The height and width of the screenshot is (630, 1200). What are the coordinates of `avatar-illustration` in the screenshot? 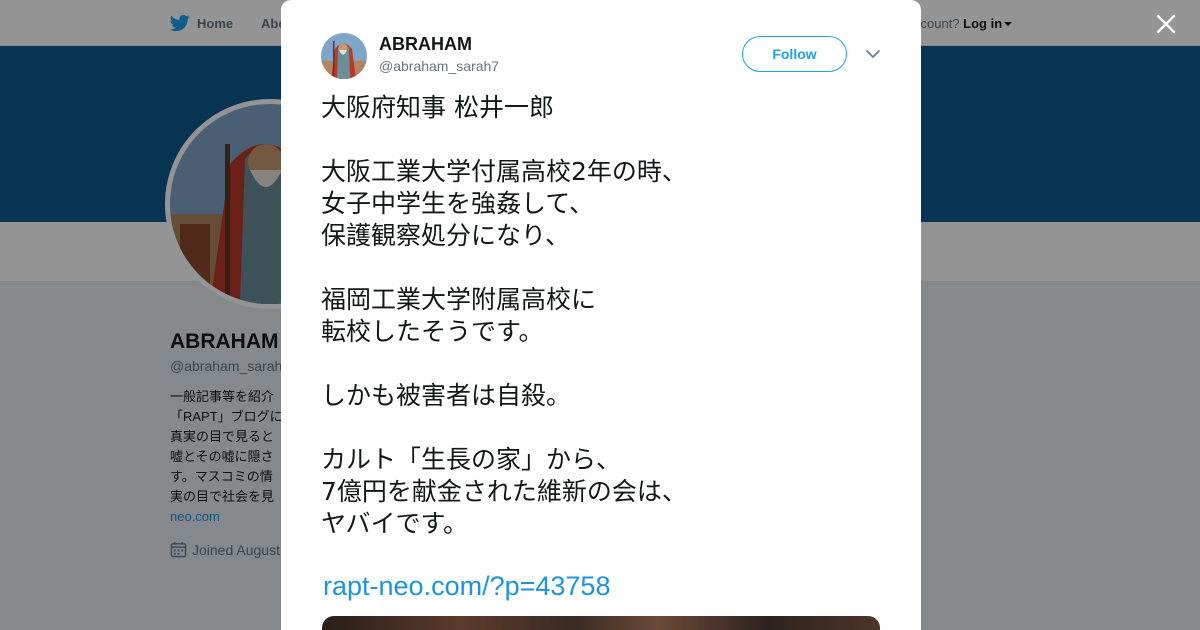 It's located at (344, 56).